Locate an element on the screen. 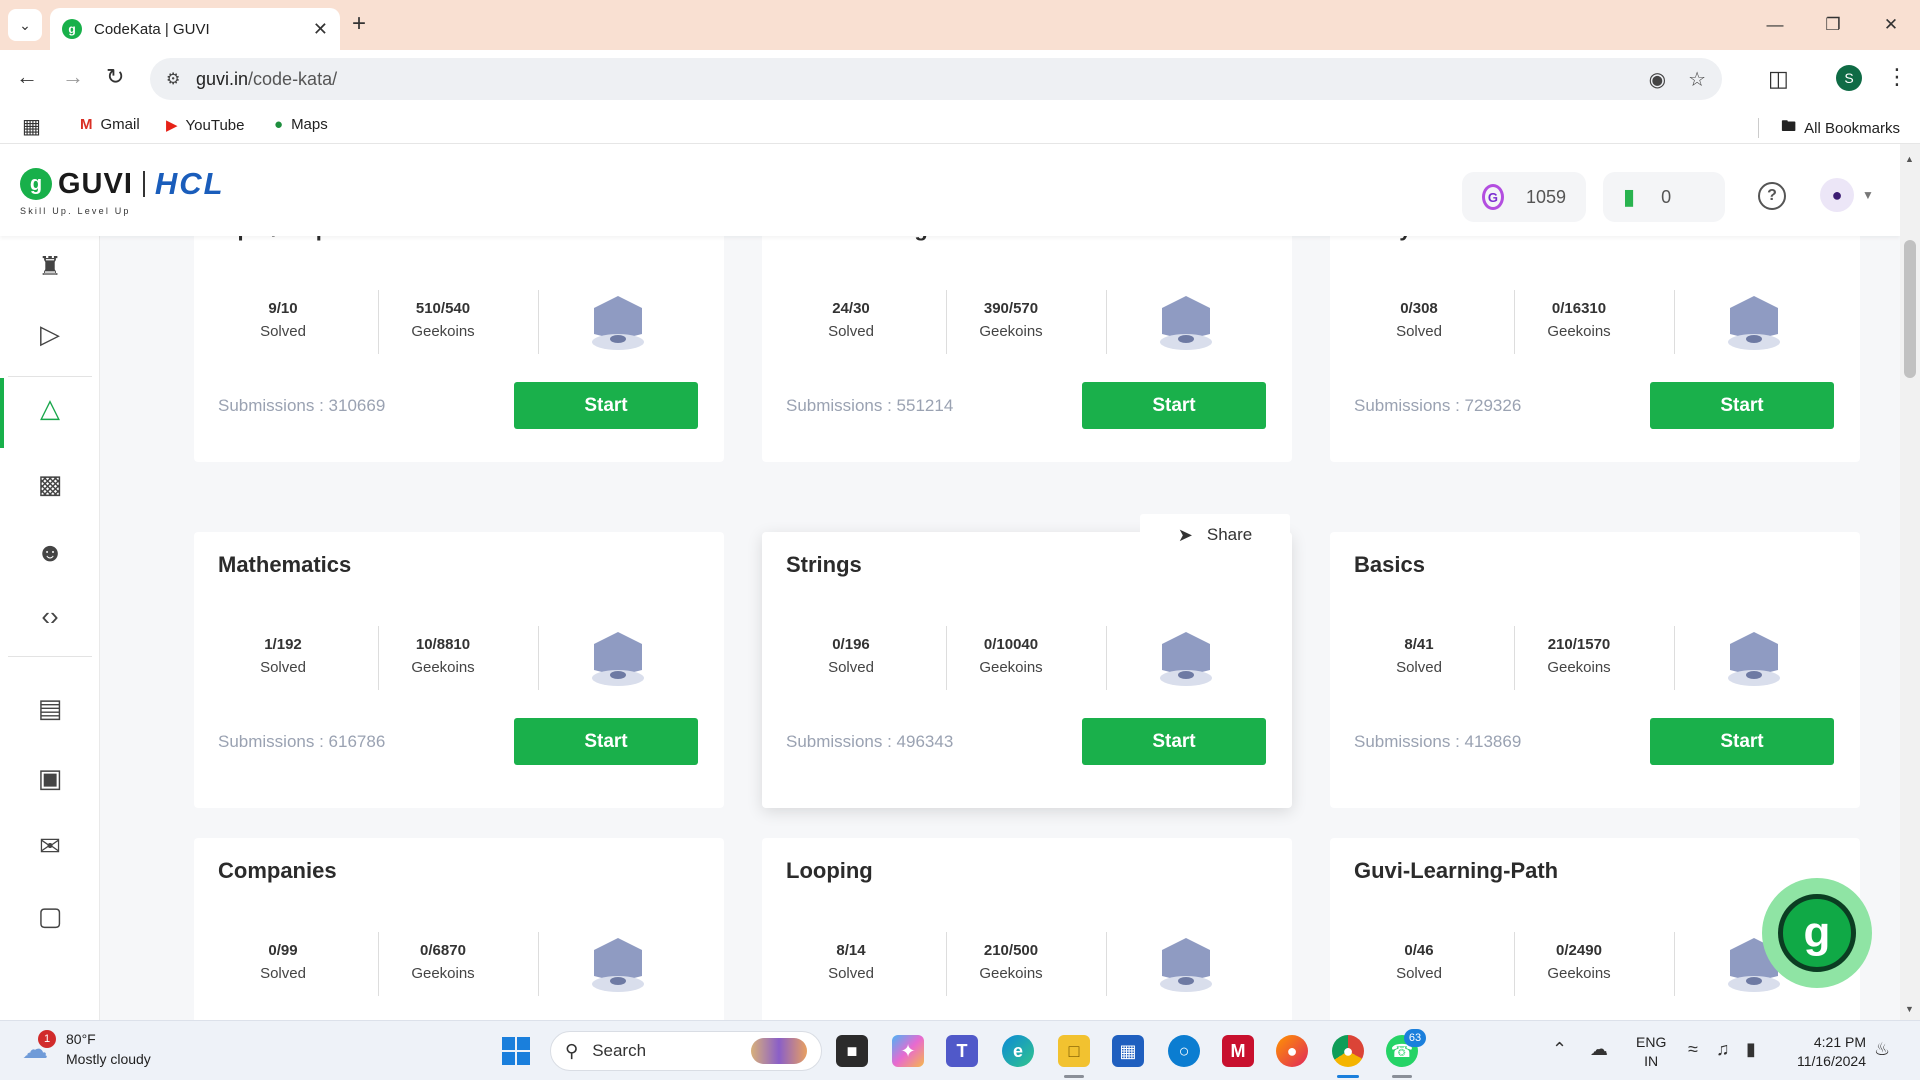  sidebar-item-rewards: ▣ is located at coordinates (50, 778).